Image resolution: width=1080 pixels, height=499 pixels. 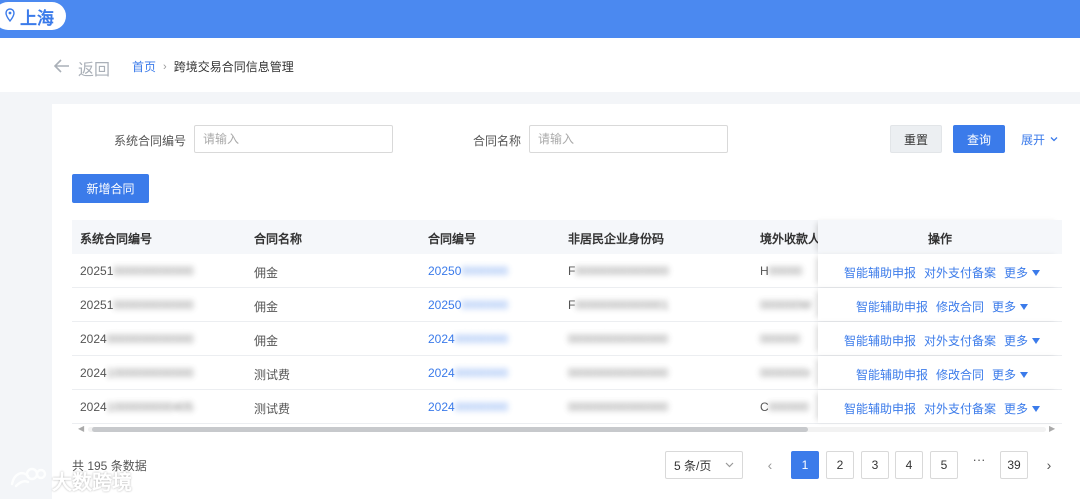 What do you see at coordinates (909, 465) in the screenshot?
I see `page-button-4: 4` at bounding box center [909, 465].